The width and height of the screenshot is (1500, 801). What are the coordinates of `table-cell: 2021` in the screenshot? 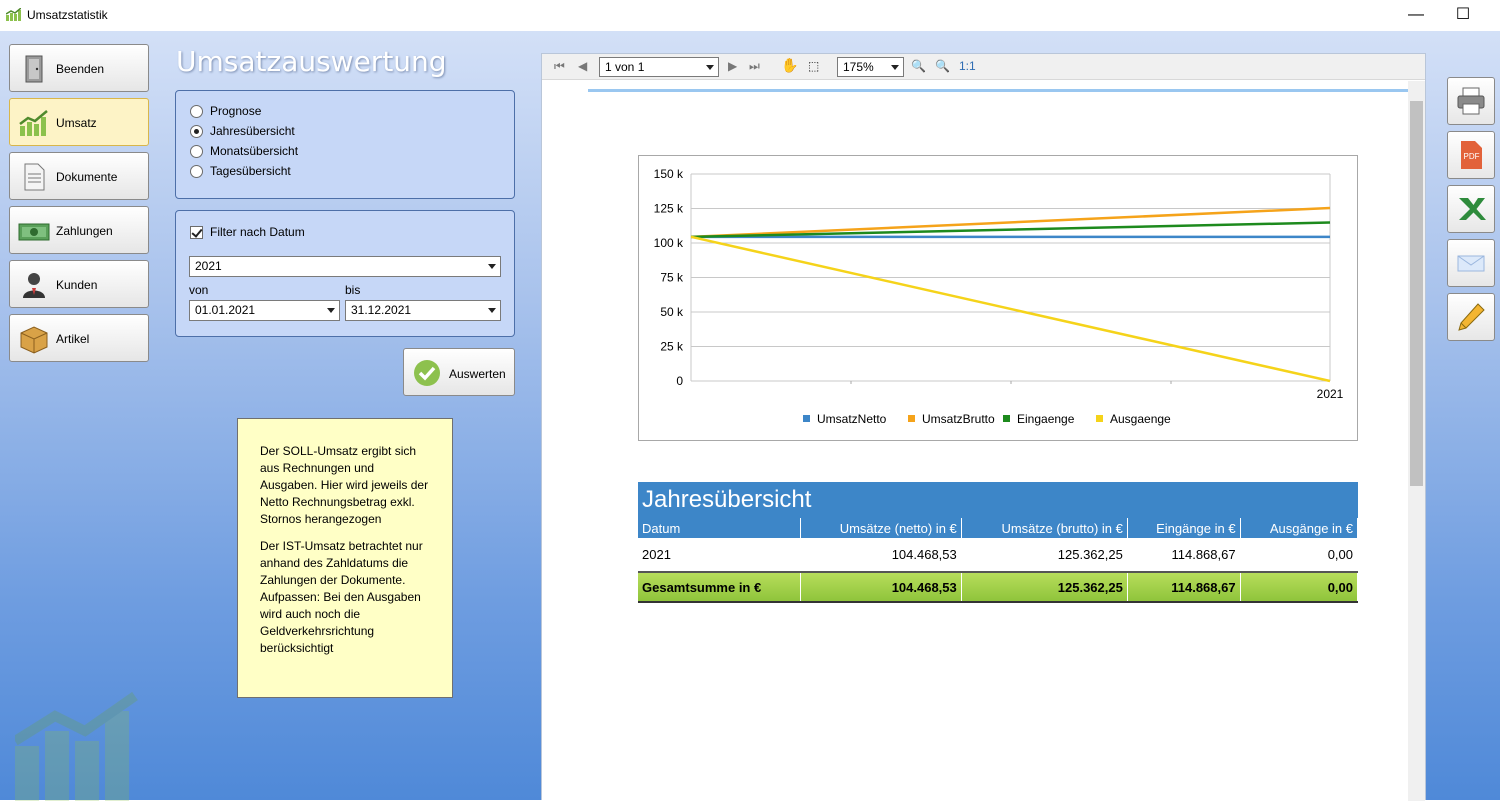 It's located at (720, 555).